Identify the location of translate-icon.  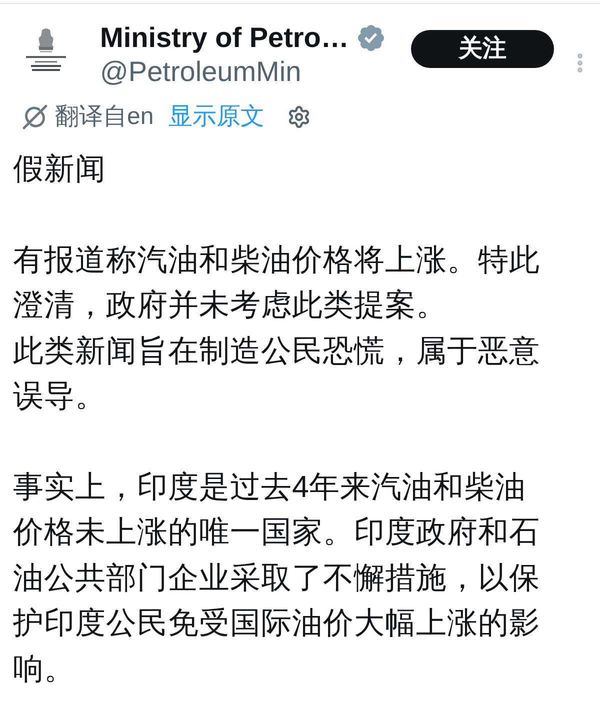
(35, 117).